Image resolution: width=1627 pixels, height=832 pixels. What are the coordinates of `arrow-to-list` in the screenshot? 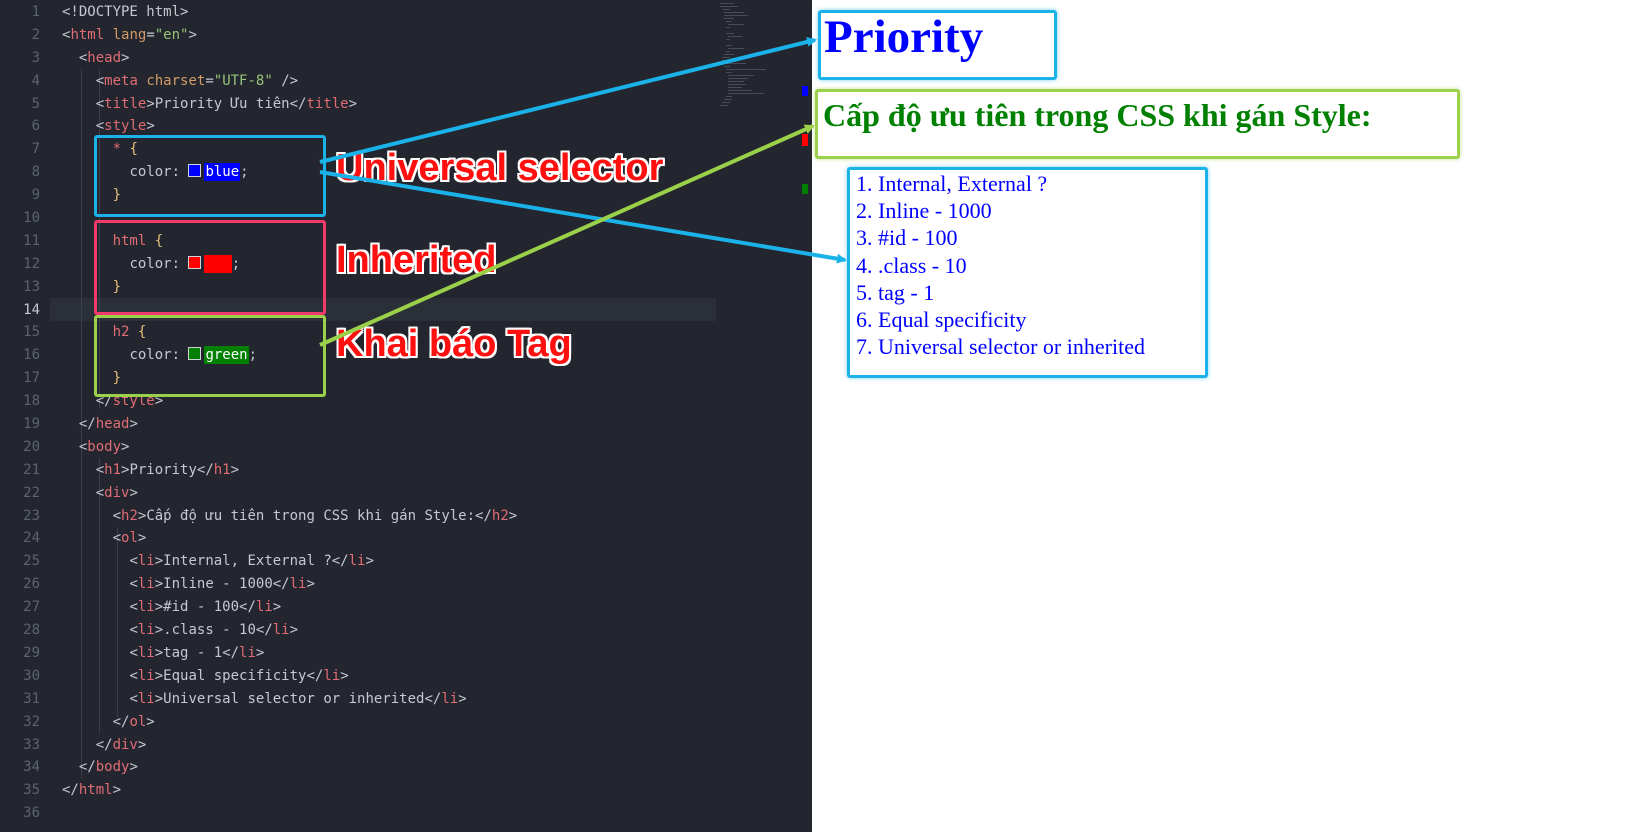 It's located at (583, 217).